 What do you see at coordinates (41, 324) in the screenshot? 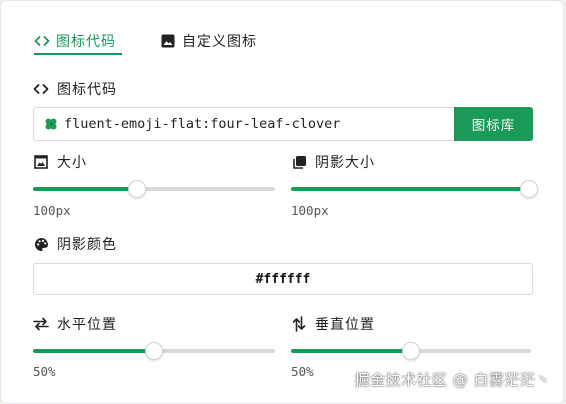
I see `horizontal-arrows-icon` at bounding box center [41, 324].